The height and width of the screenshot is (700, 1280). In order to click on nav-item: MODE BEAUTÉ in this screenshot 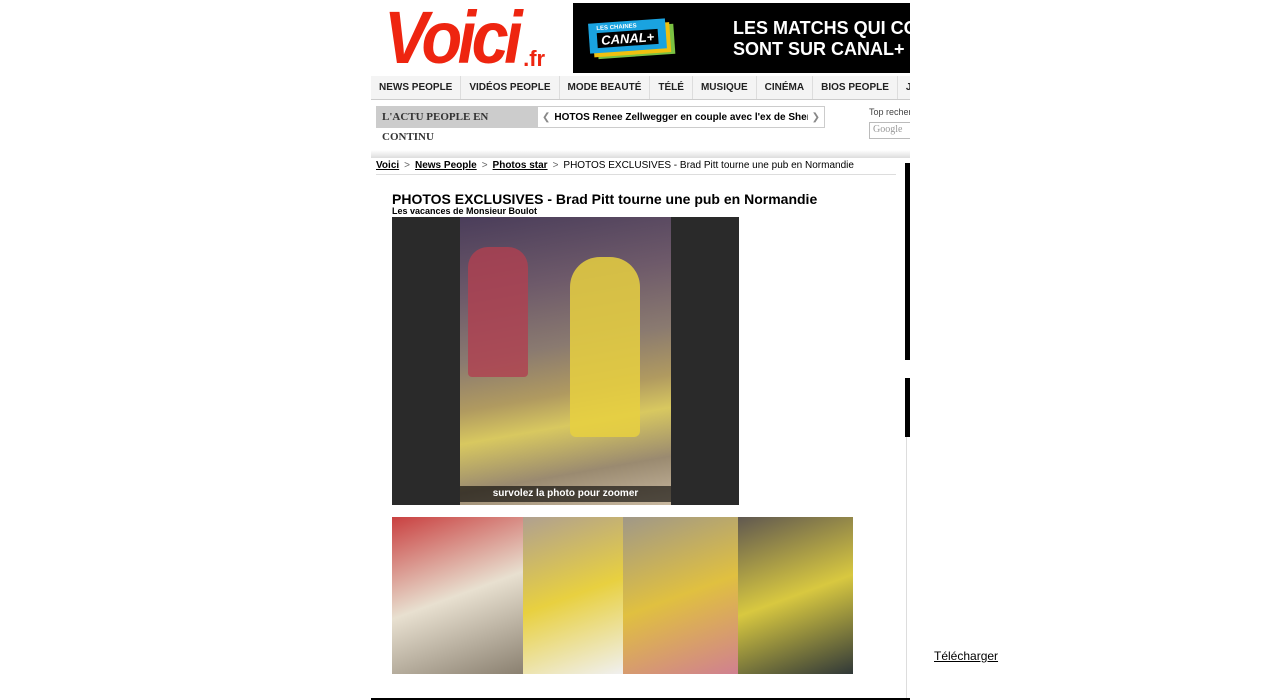, I will do `click(605, 87)`.